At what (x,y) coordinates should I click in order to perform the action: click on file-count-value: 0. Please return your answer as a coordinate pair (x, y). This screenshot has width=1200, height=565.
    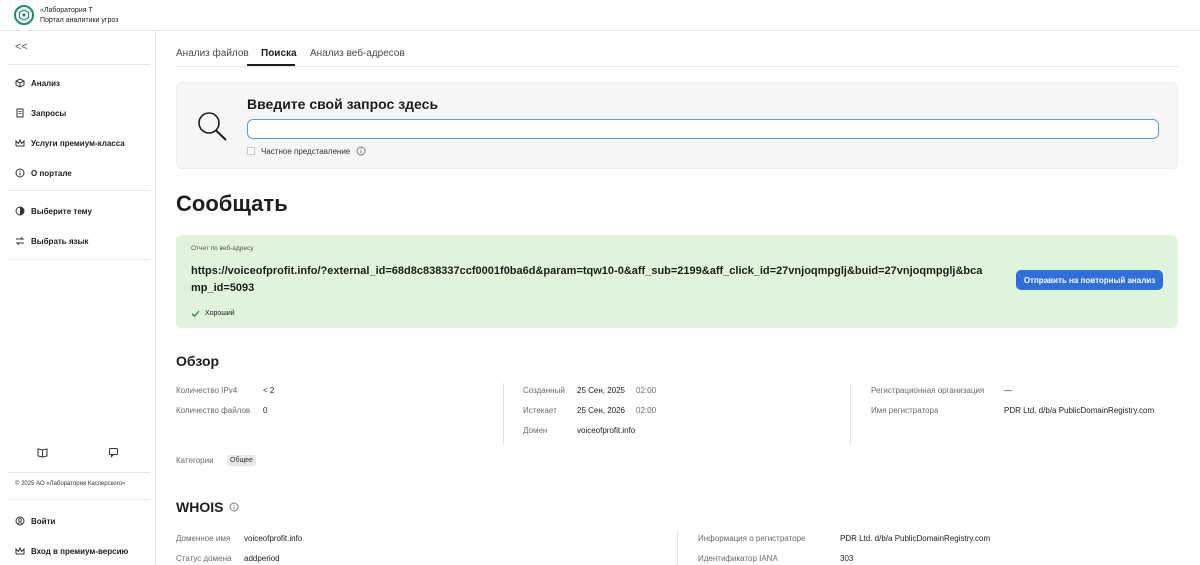
    Looking at the image, I should click on (265, 410).